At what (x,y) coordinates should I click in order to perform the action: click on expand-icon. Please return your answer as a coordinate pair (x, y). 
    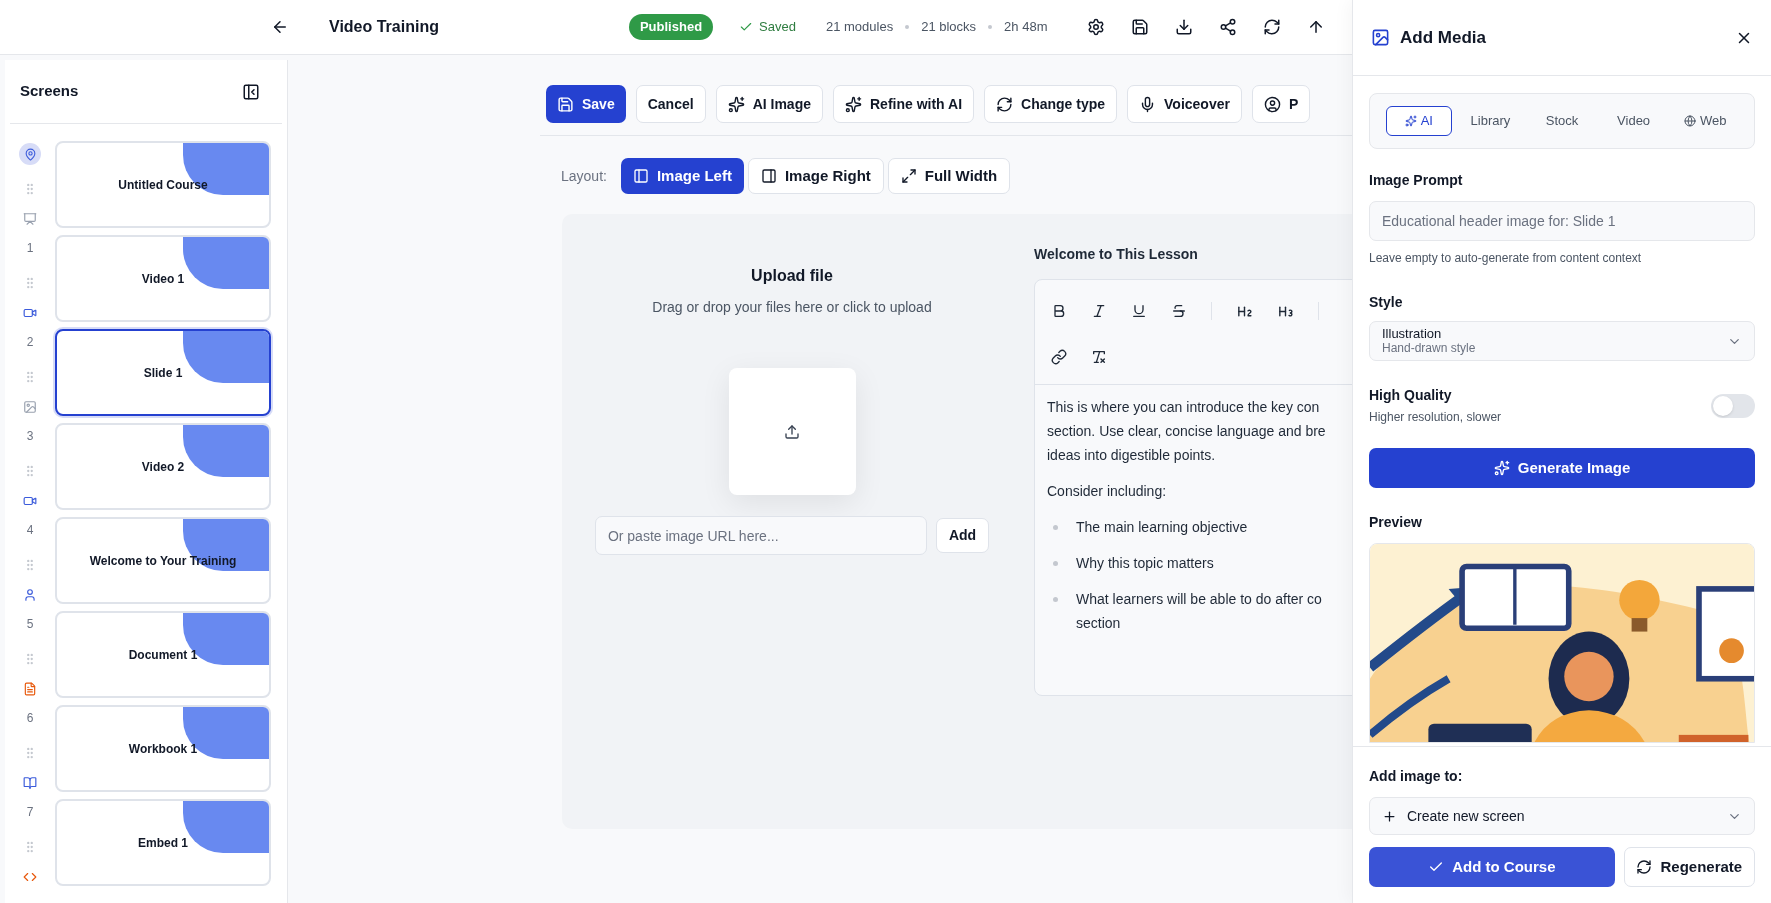
    Looking at the image, I should click on (908, 176).